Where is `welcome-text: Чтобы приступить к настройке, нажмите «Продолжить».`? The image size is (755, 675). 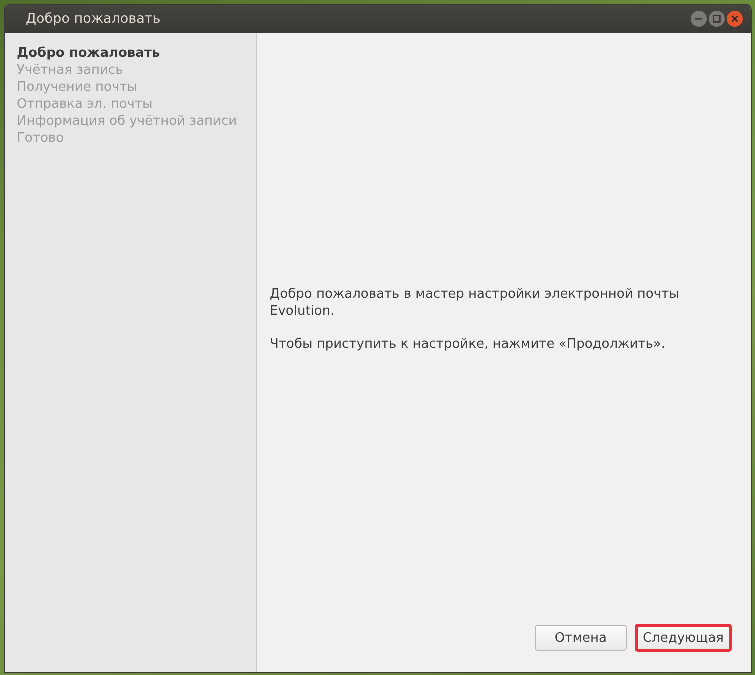 welcome-text: Чтобы приступить к настройке, нажмите «Продолжить». is located at coordinates (468, 344).